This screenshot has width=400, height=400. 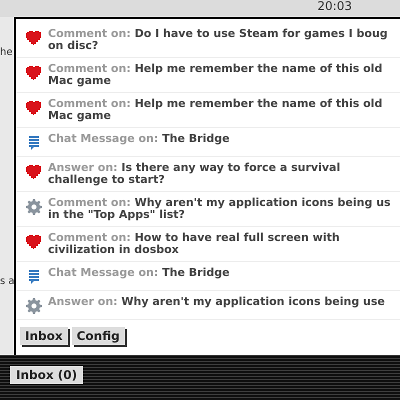 I want to click on inbox-button: Inbox (0), so click(x=47, y=375).